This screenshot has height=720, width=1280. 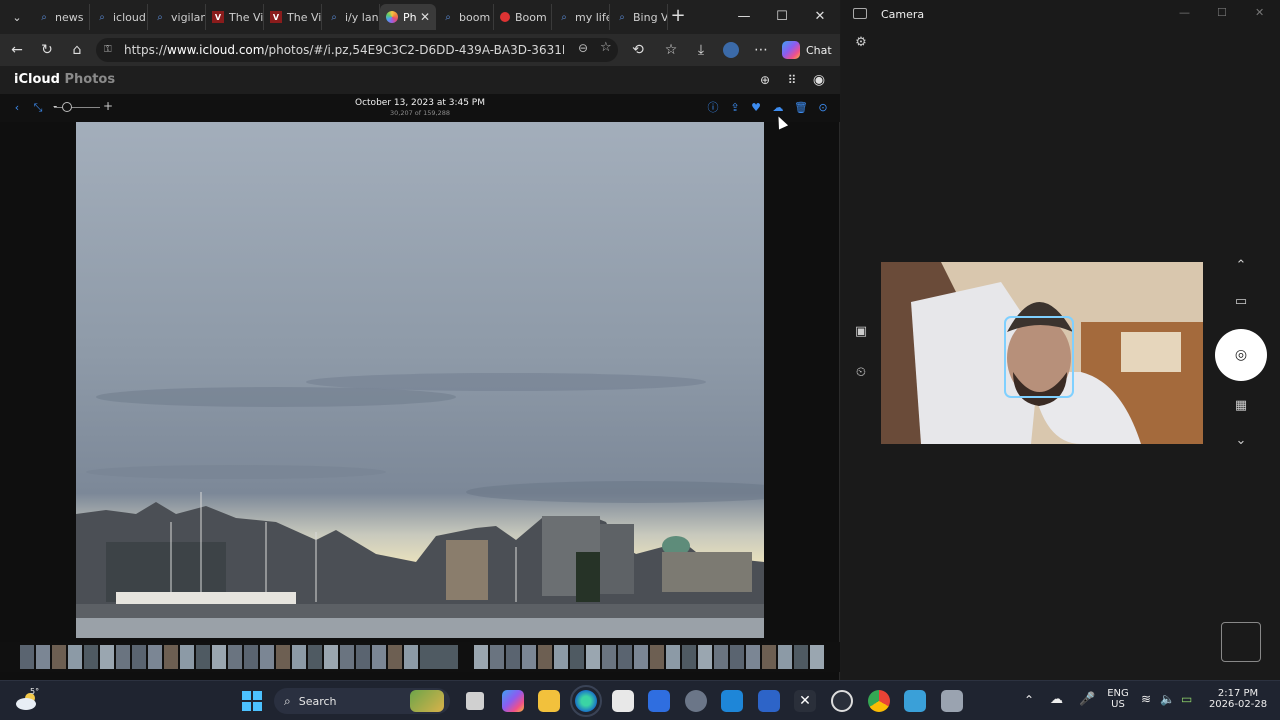 I want to click on zoom-out-icon: -, so click(x=55, y=106).